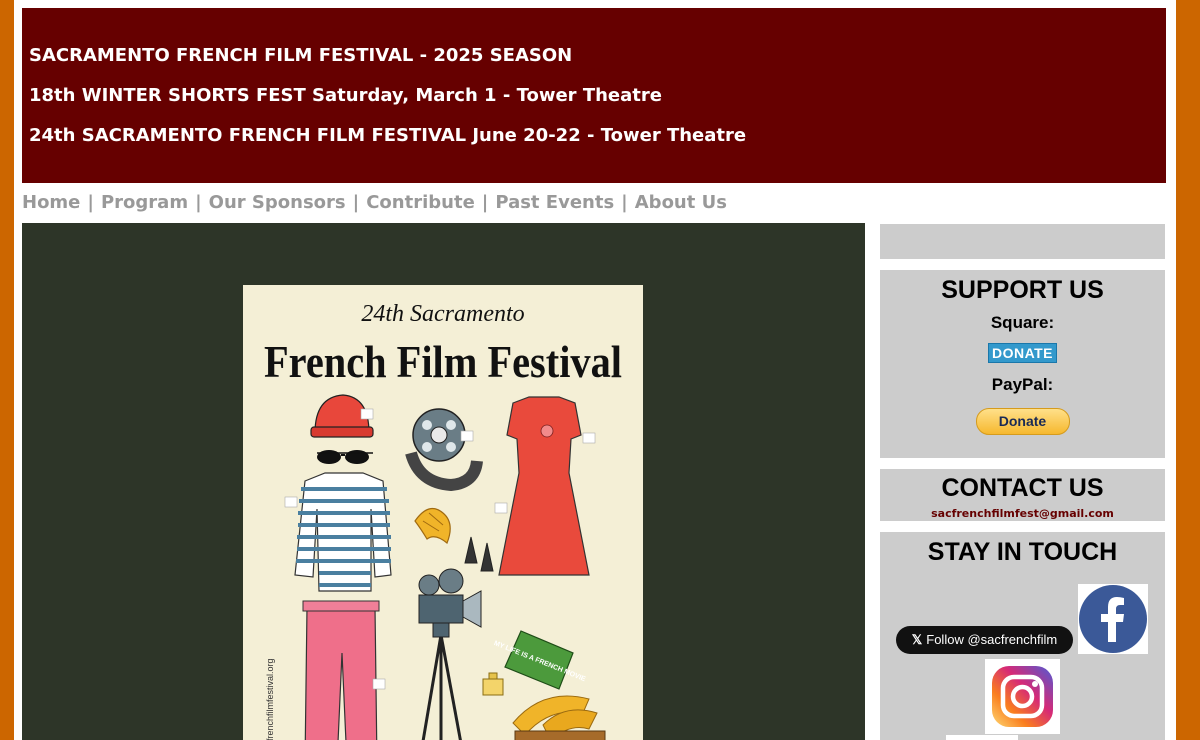  I want to click on nav-contribute: Contribute, so click(420, 202).